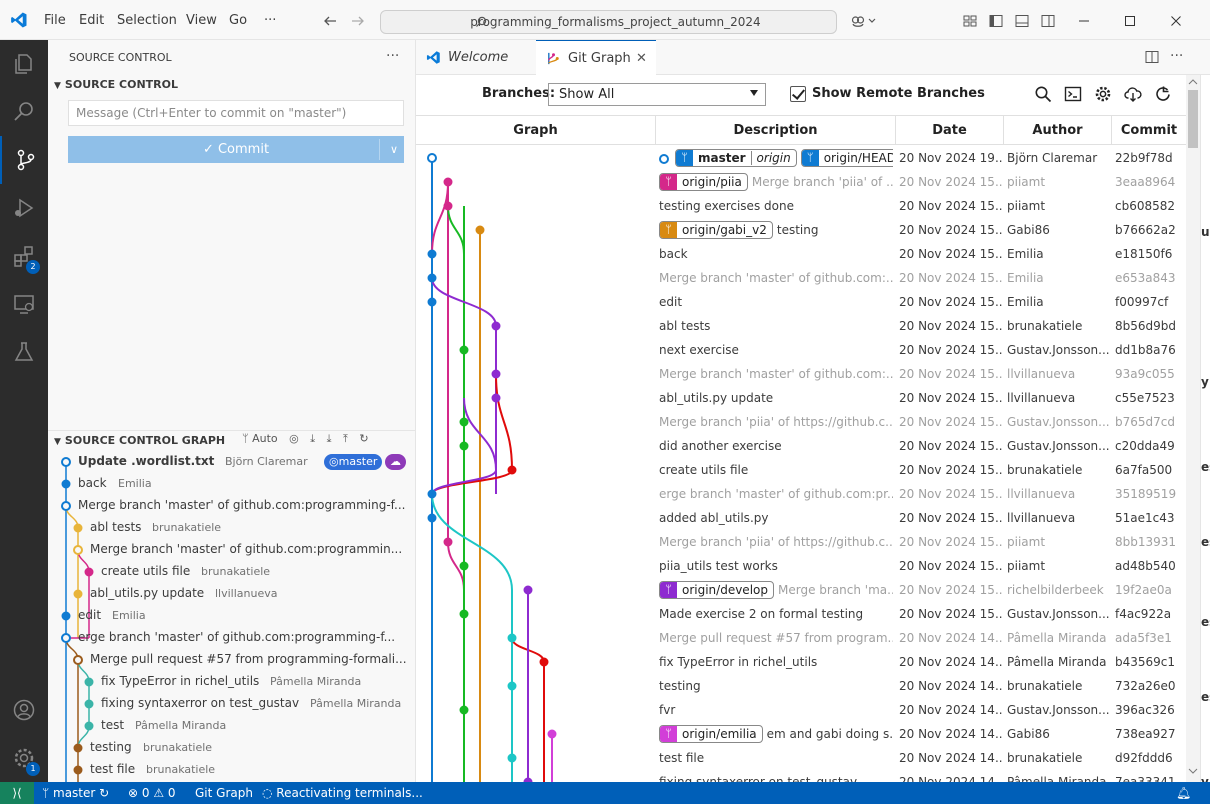 This screenshot has height=804, width=1210. Describe the element at coordinates (224, 793) in the screenshot. I see `git-graph-status: Git Graph` at that location.